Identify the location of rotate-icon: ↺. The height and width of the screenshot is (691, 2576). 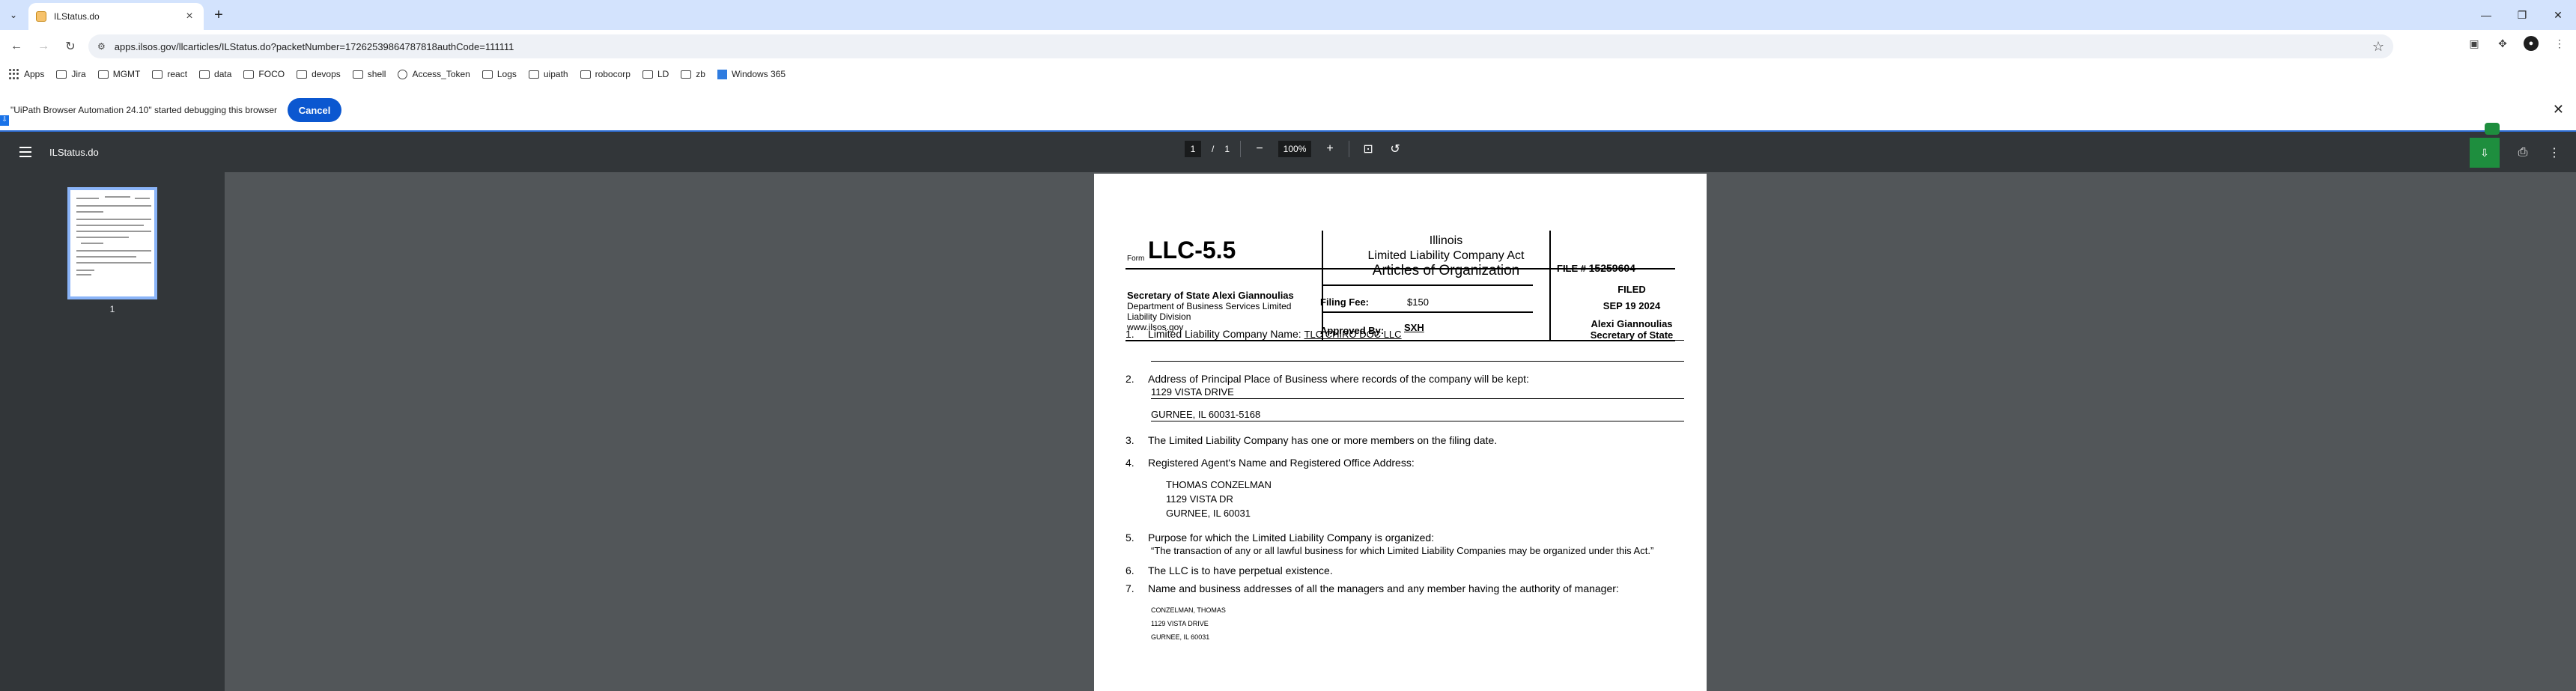
(1395, 149).